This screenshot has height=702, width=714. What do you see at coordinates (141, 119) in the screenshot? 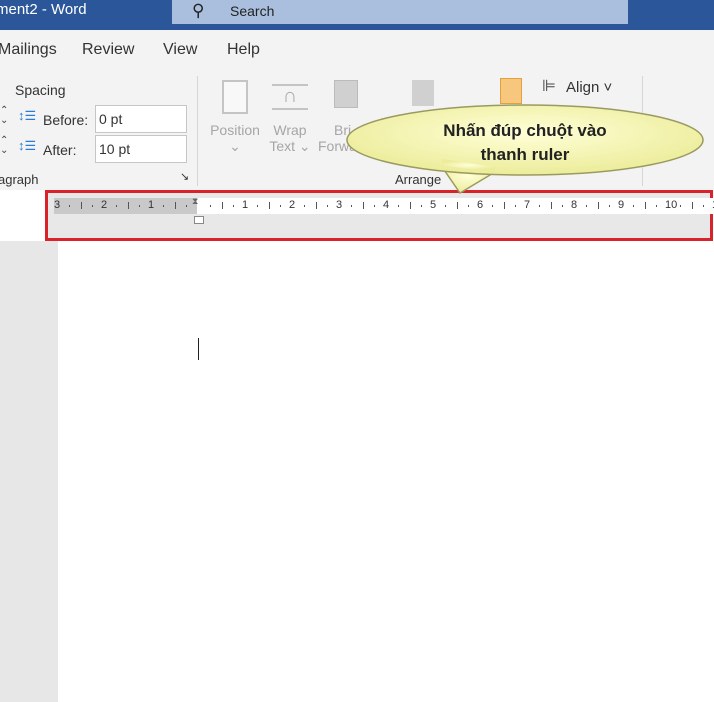
I see `spacing-before-input: 0 pt` at bounding box center [141, 119].